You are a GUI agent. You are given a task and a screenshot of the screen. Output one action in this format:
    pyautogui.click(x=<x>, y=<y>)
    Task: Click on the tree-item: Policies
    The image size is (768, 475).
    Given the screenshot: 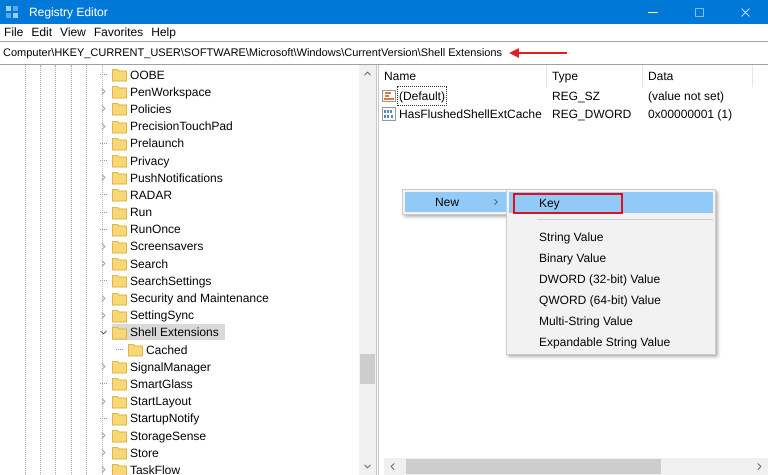 What is the action you would take?
    pyautogui.click(x=145, y=108)
    